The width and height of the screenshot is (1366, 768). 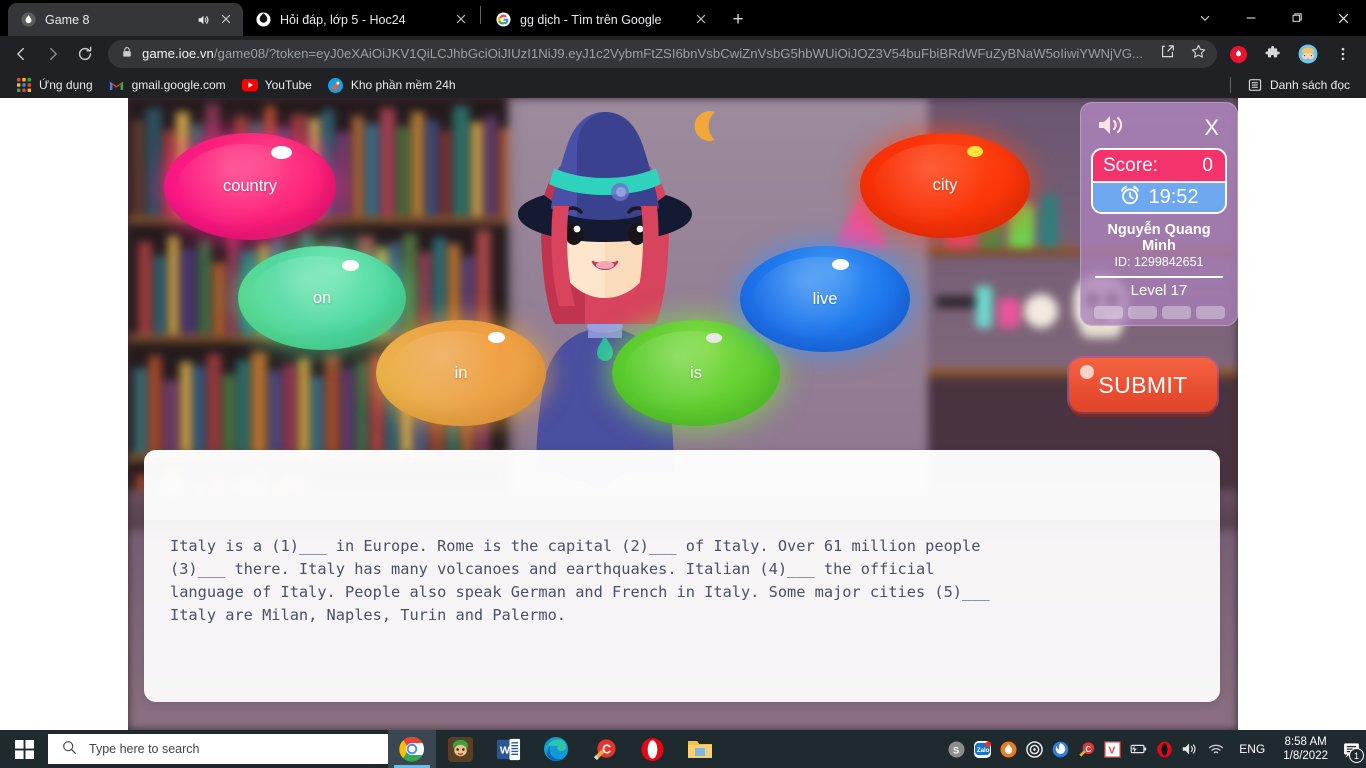 I want to click on bookmark-youtube: YouTube, so click(x=277, y=85).